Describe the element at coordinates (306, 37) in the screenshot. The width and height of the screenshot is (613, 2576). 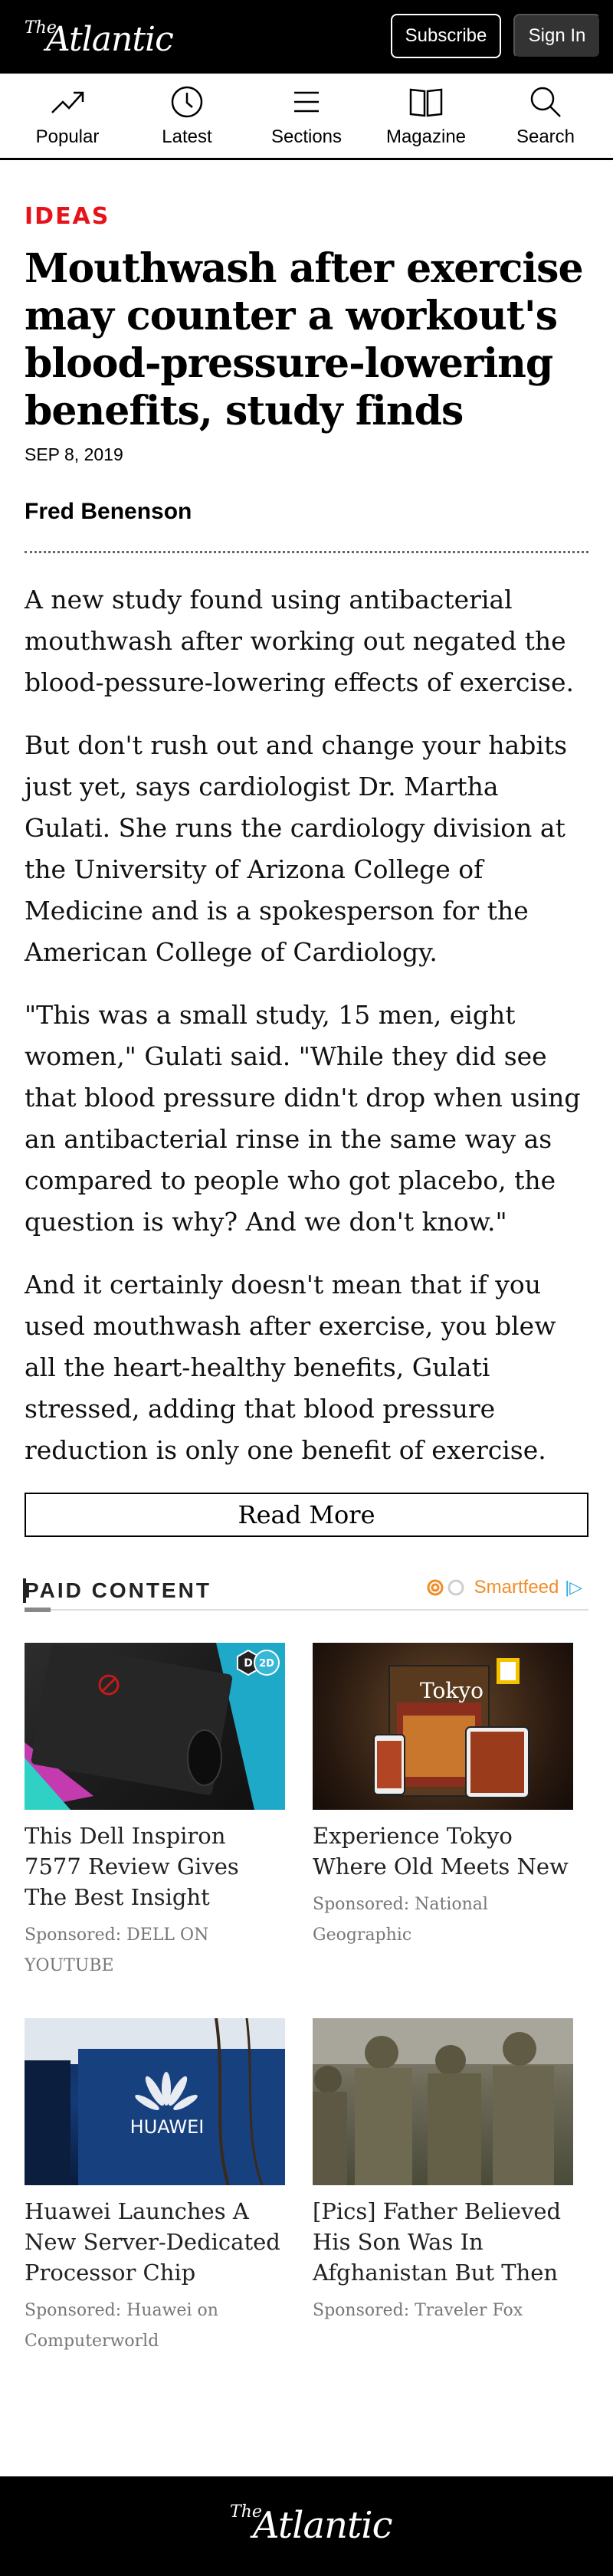
I see `site-header: The Atlantic Subscribe Sign In` at that location.